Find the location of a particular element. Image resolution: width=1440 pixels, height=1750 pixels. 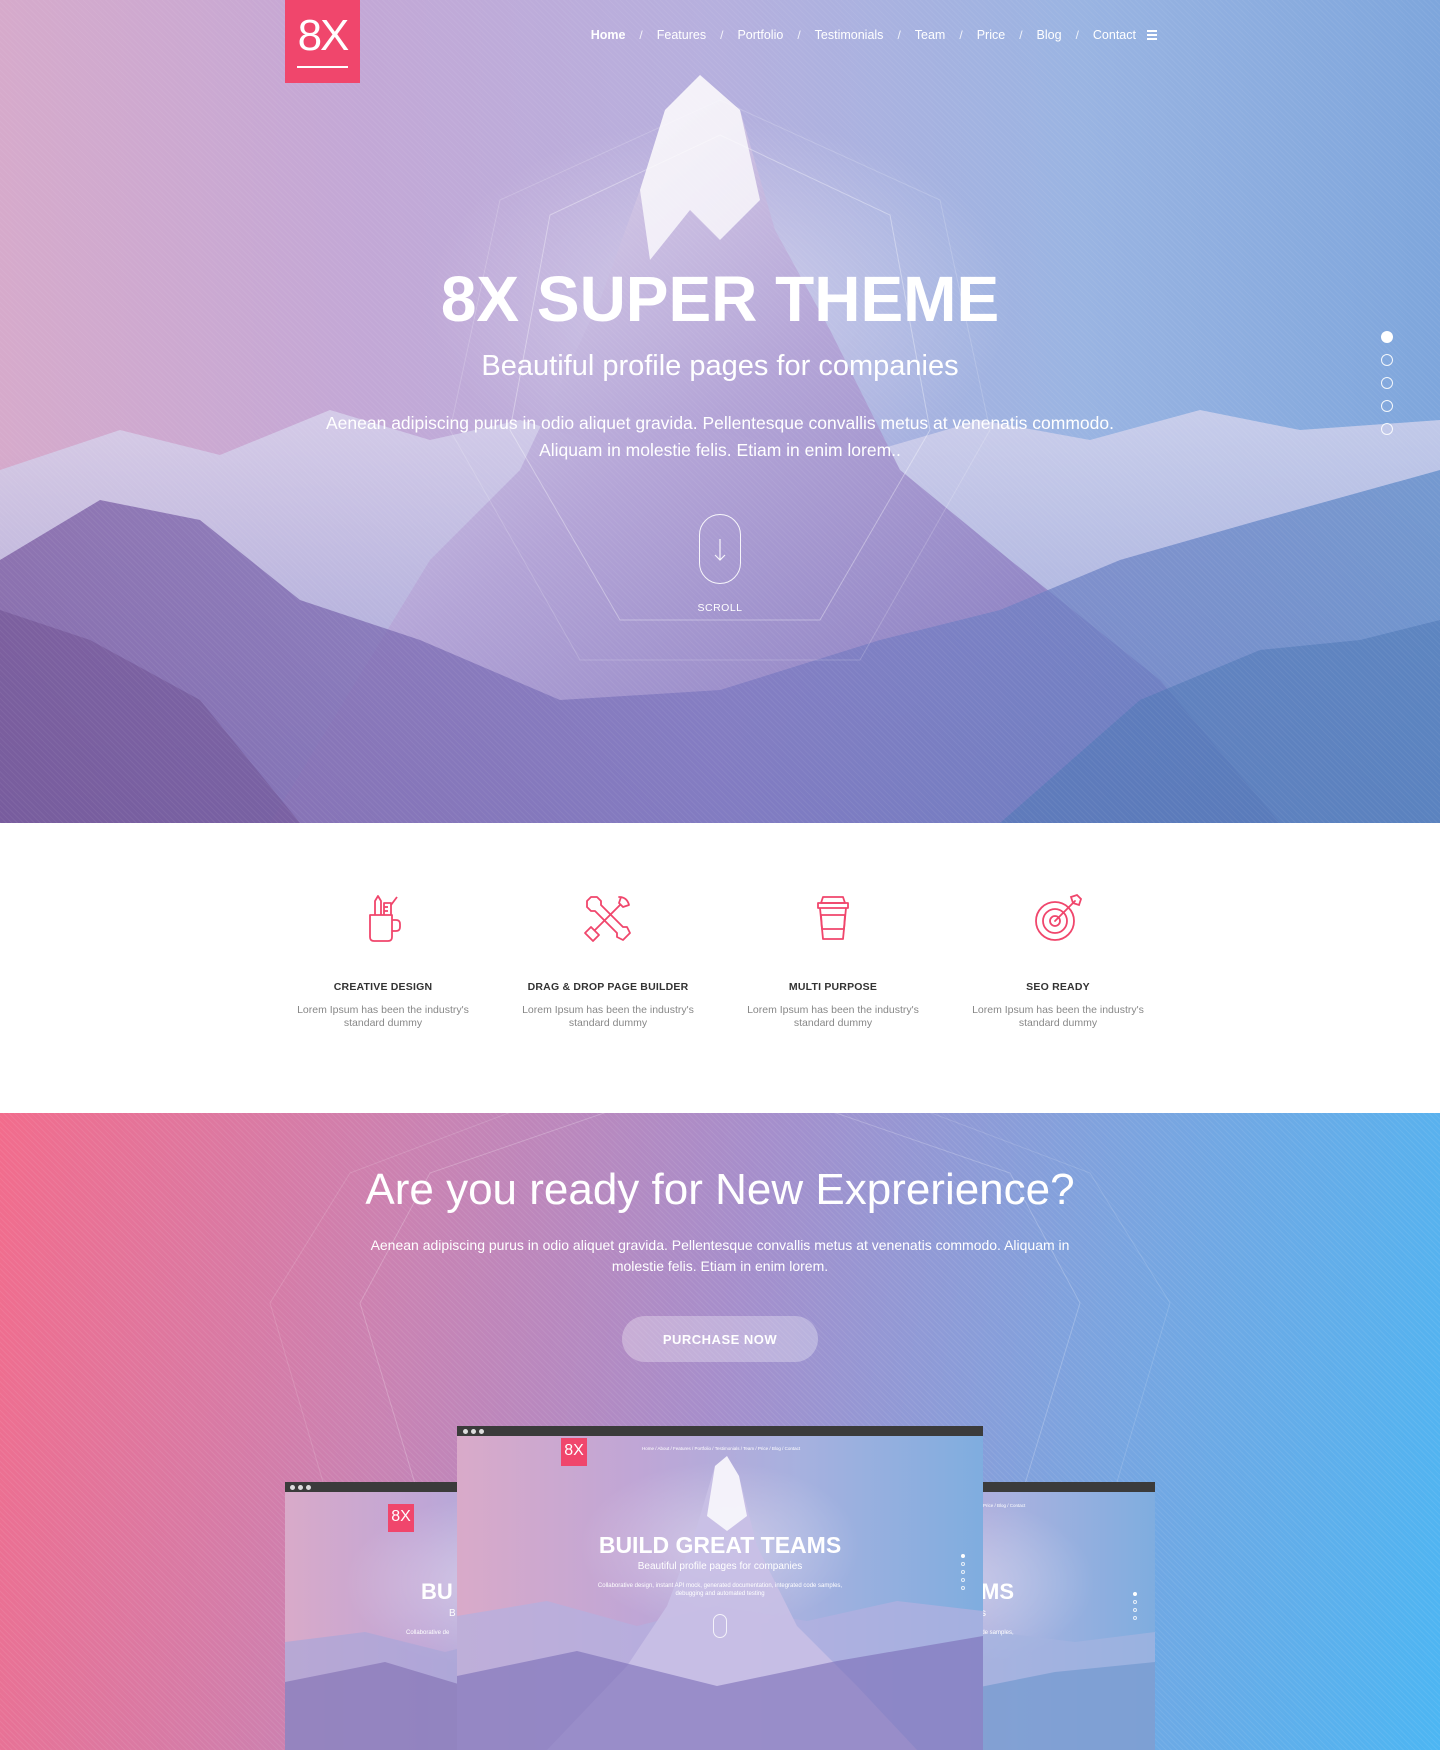

mockup-text-fragment: Collaborative de is located at coordinates (428, 1633).